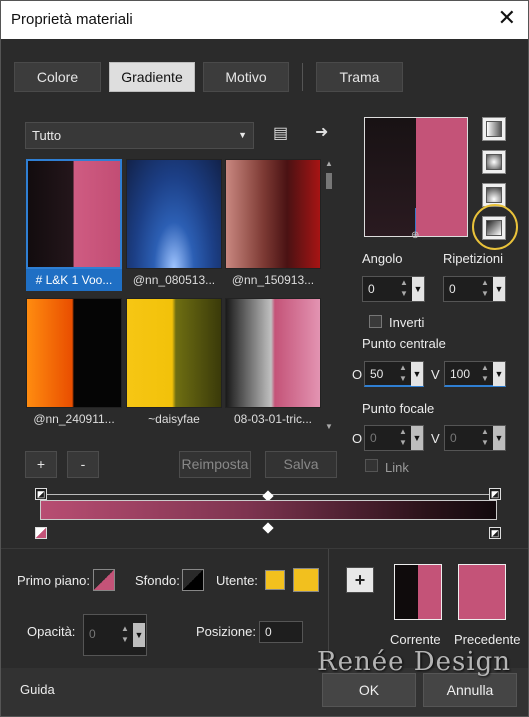 The width and height of the screenshot is (529, 717). I want to click on highlight-ring, so click(495, 227).